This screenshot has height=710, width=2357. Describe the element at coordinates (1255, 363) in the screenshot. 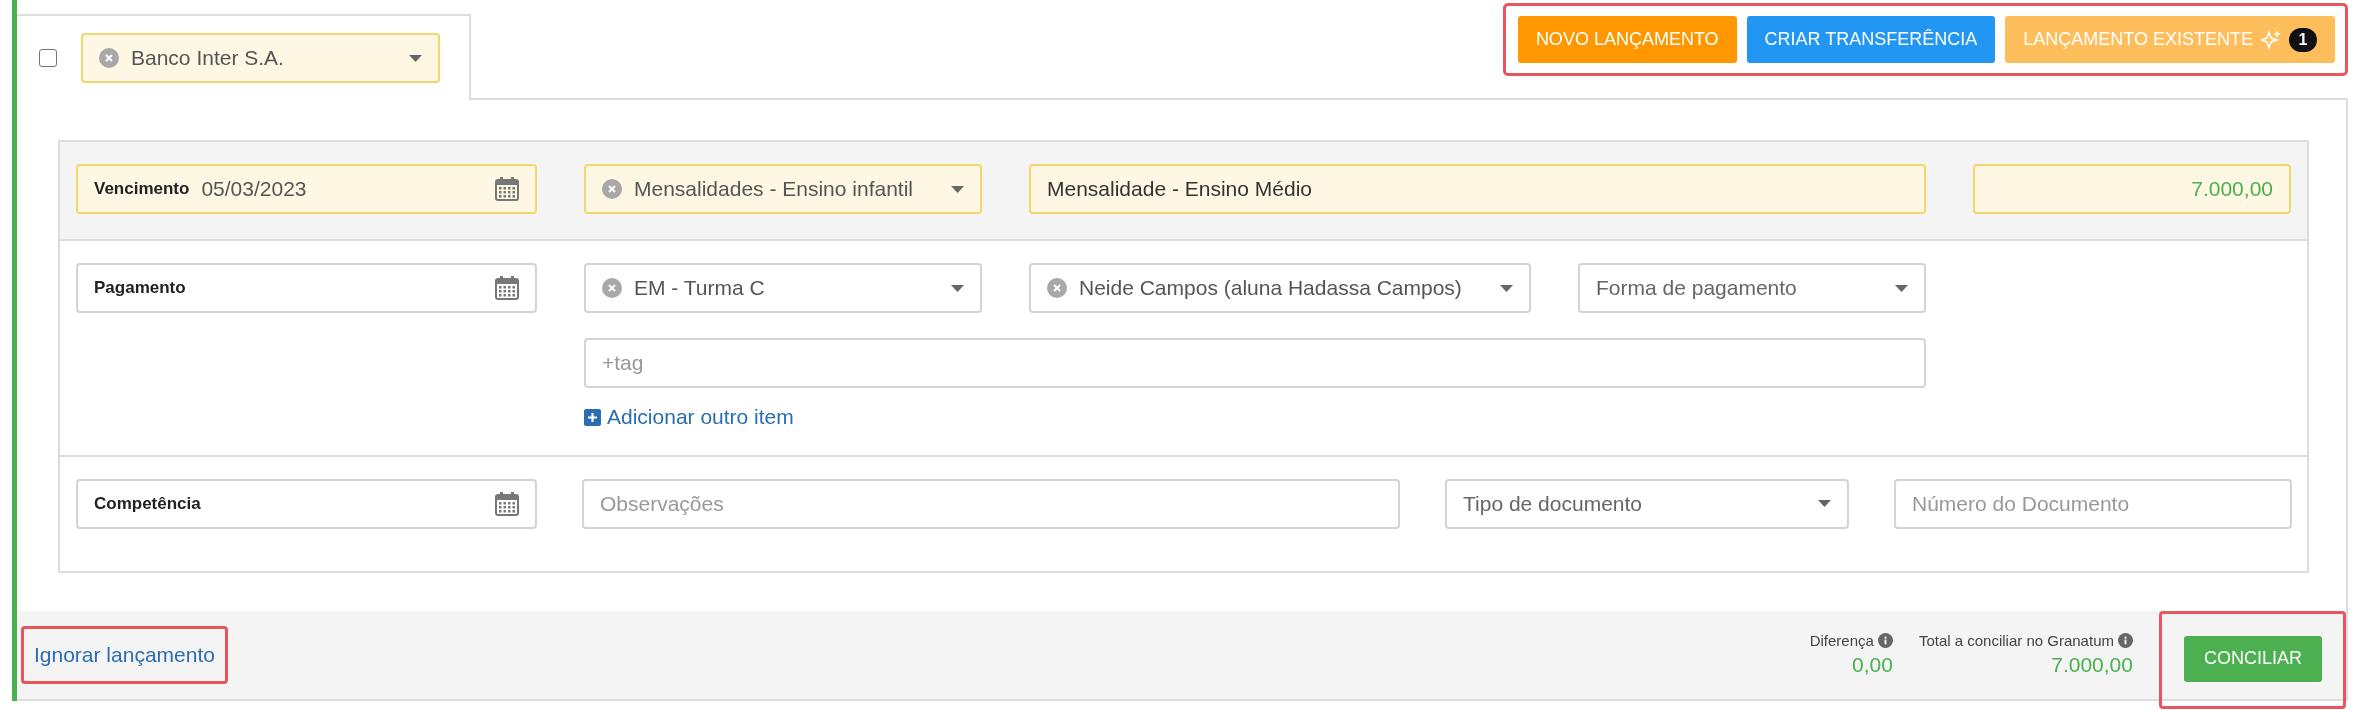

I see `tag-field: +tag` at that location.